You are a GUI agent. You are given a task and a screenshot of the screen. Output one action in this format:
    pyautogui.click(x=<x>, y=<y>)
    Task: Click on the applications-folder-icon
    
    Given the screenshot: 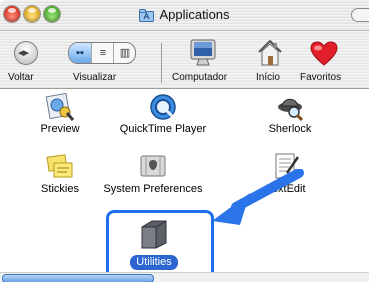 What is the action you would take?
    pyautogui.click(x=147, y=17)
    